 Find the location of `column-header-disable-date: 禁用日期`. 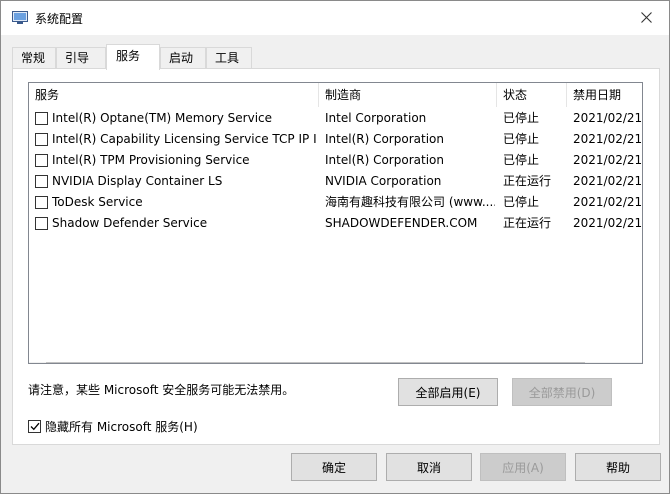

column-header-disable-date: 禁用日期 is located at coordinates (604, 95).